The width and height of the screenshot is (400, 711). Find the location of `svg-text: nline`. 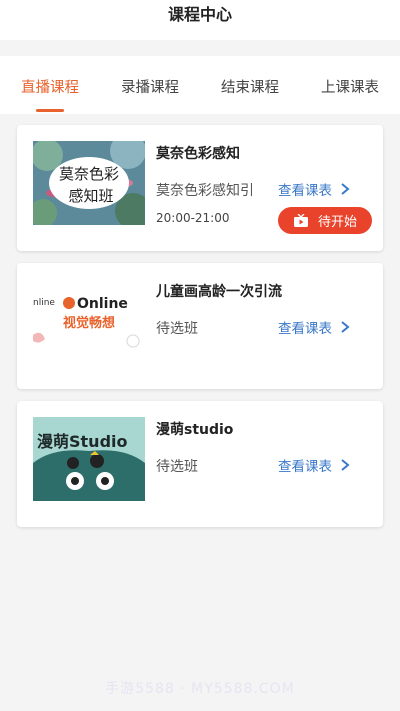

svg-text: nline is located at coordinates (44, 303).